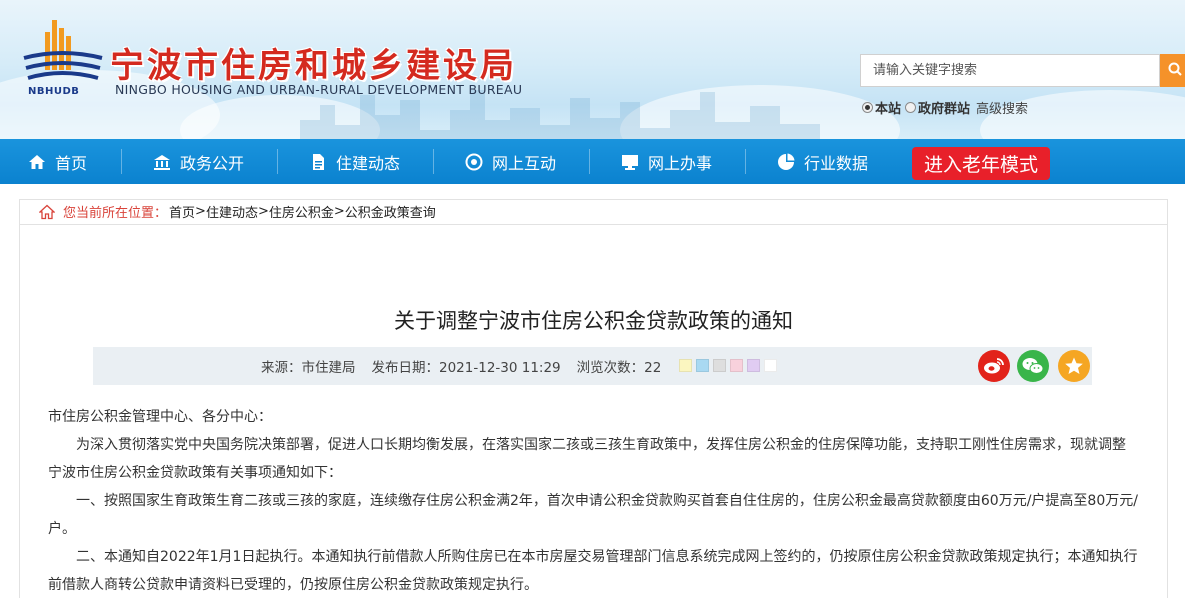  I want to click on nav-label-industry-data: 行业数据, so click(836, 163).